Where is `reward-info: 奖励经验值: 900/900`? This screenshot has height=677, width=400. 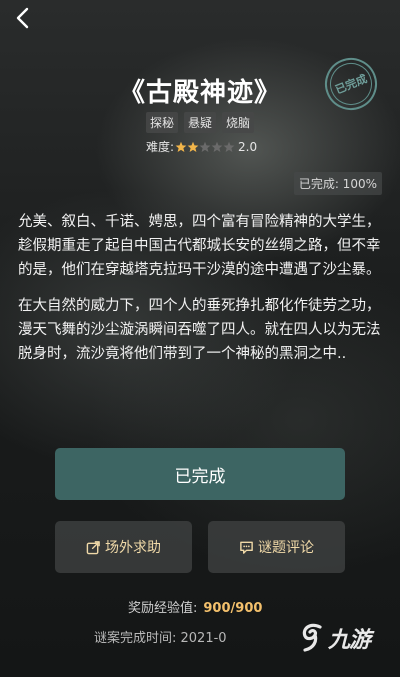
reward-info: 奖励经验值: 900/900 is located at coordinates (195, 606).